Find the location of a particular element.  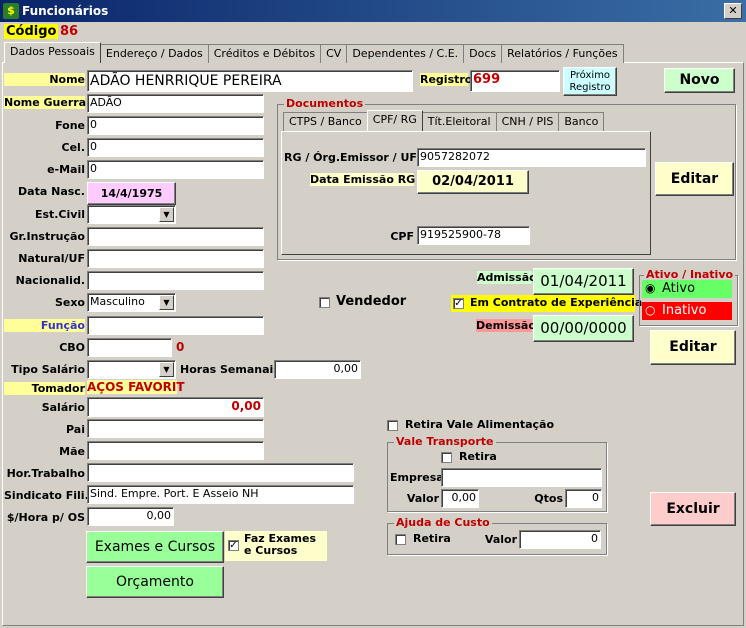

hora-os-input: 0,00 is located at coordinates (130, 516).